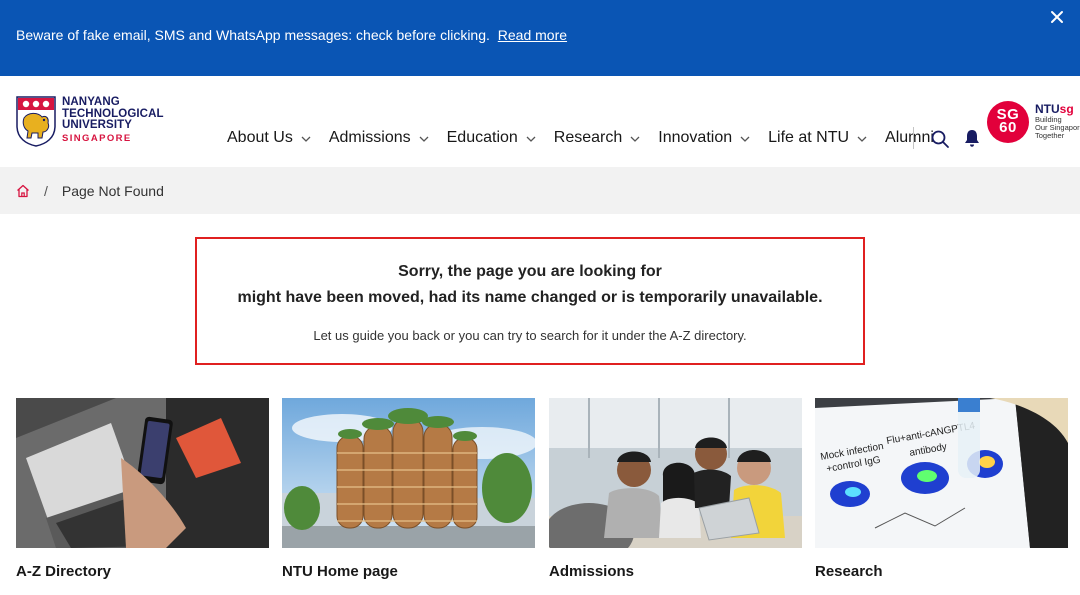 Image resolution: width=1080 pixels, height=595 pixels. I want to click on nav-item-label: Life at NTU, so click(809, 137).